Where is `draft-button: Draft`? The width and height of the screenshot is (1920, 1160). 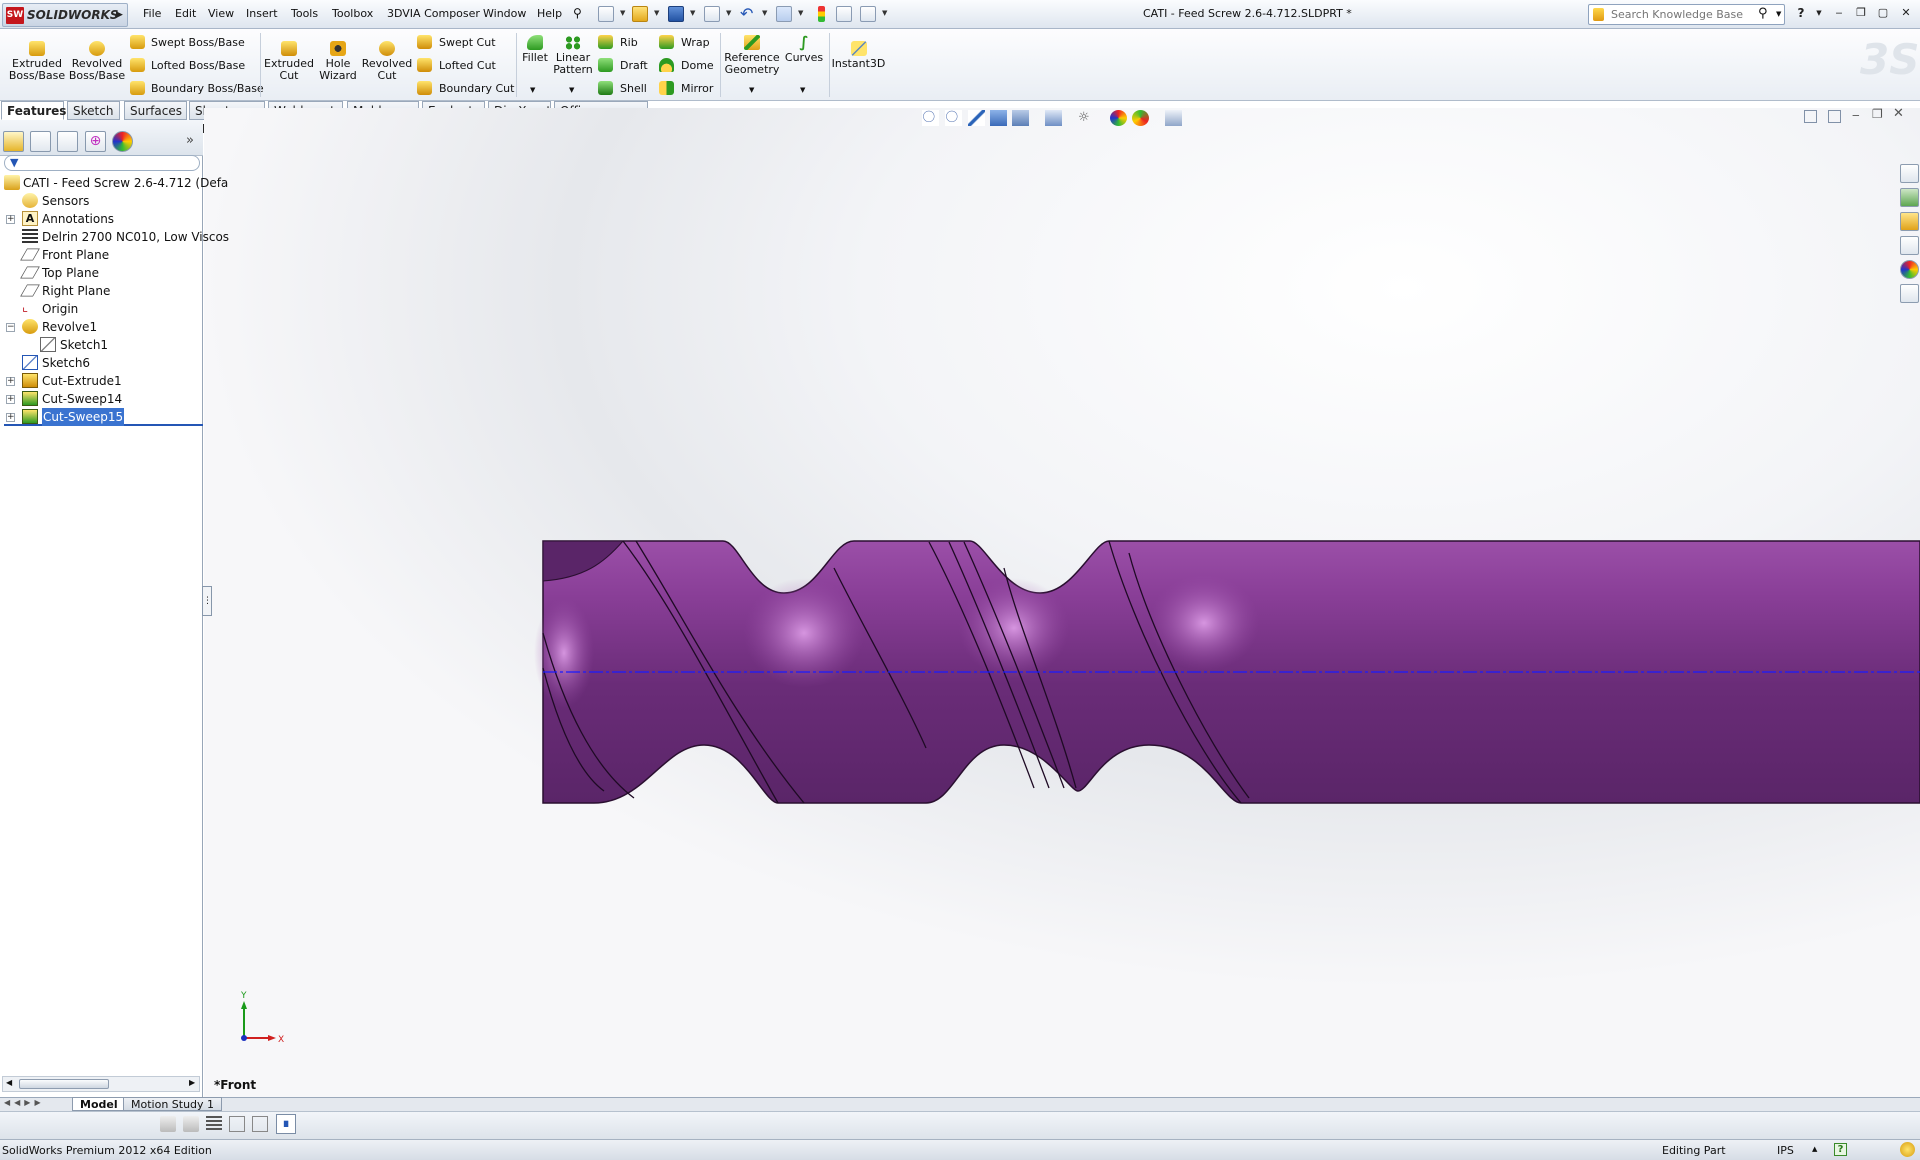
draft-button: Draft is located at coordinates (625, 66).